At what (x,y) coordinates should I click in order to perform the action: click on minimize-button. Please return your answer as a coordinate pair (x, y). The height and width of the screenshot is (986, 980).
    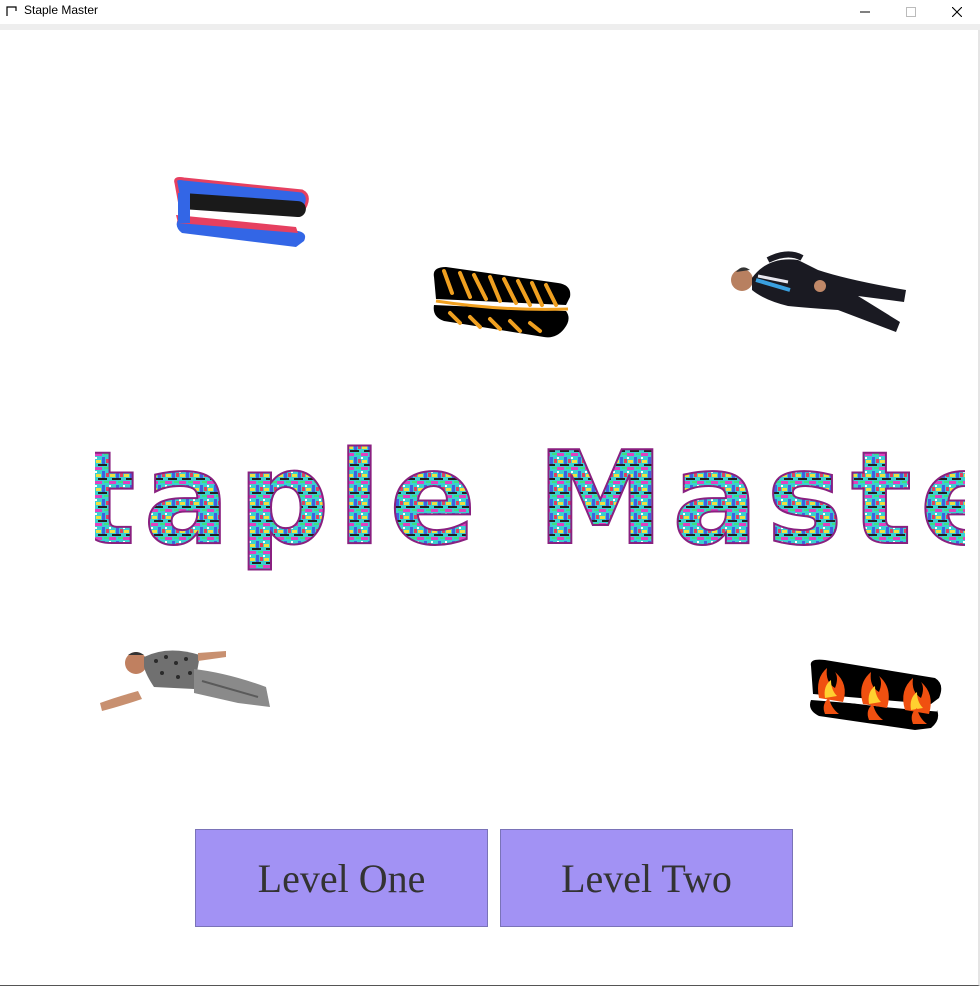
    Looking at the image, I should click on (865, 12).